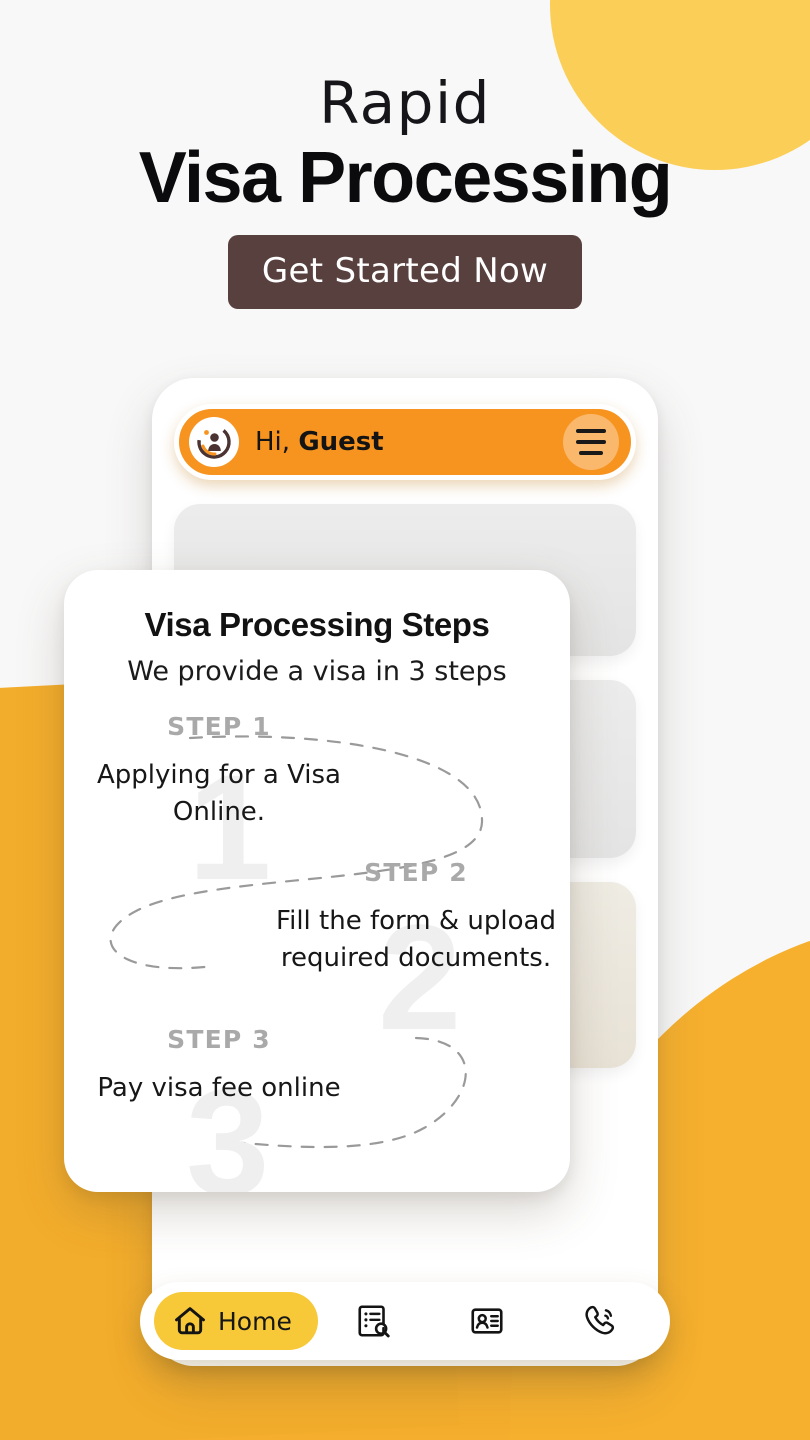 The width and height of the screenshot is (810, 1440). I want to click on greeting-name: Guest, so click(341, 442).